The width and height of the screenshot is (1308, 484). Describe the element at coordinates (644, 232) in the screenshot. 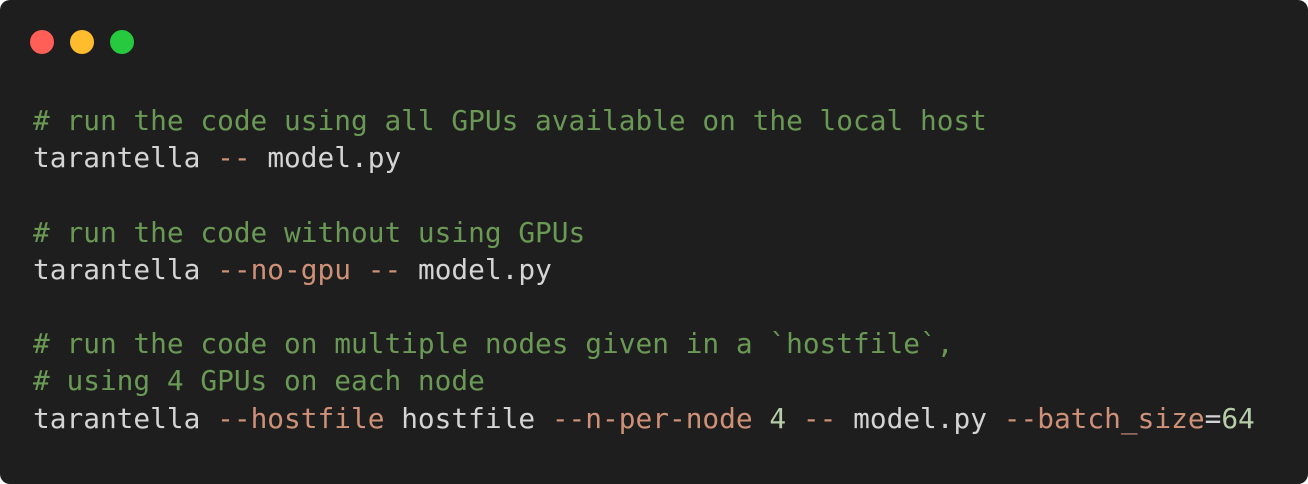

I see `code-line: # run the code without using GPUs` at that location.